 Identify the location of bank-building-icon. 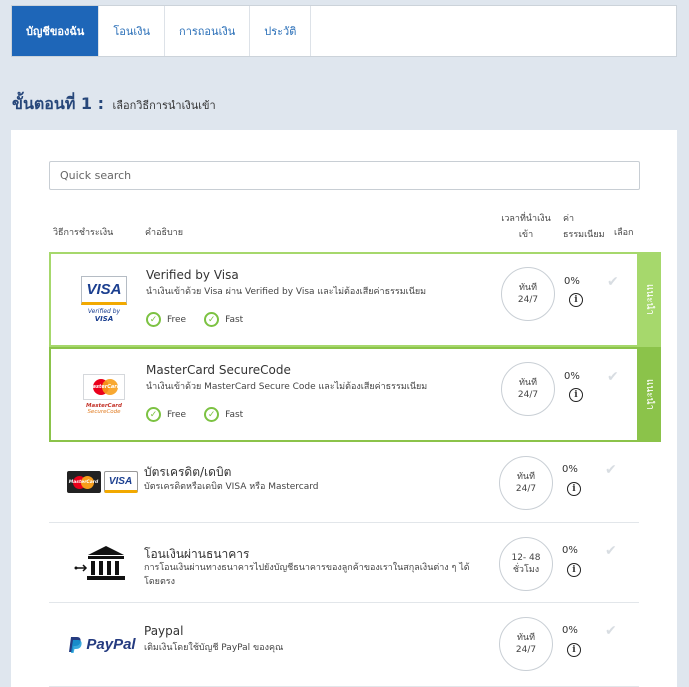
(99, 562).